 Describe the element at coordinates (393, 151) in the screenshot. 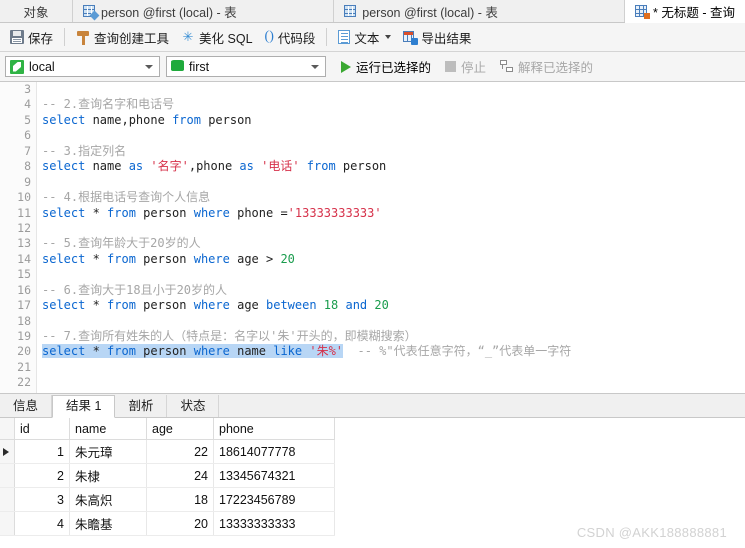

I see `code-line: -- 3.指定列名` at that location.